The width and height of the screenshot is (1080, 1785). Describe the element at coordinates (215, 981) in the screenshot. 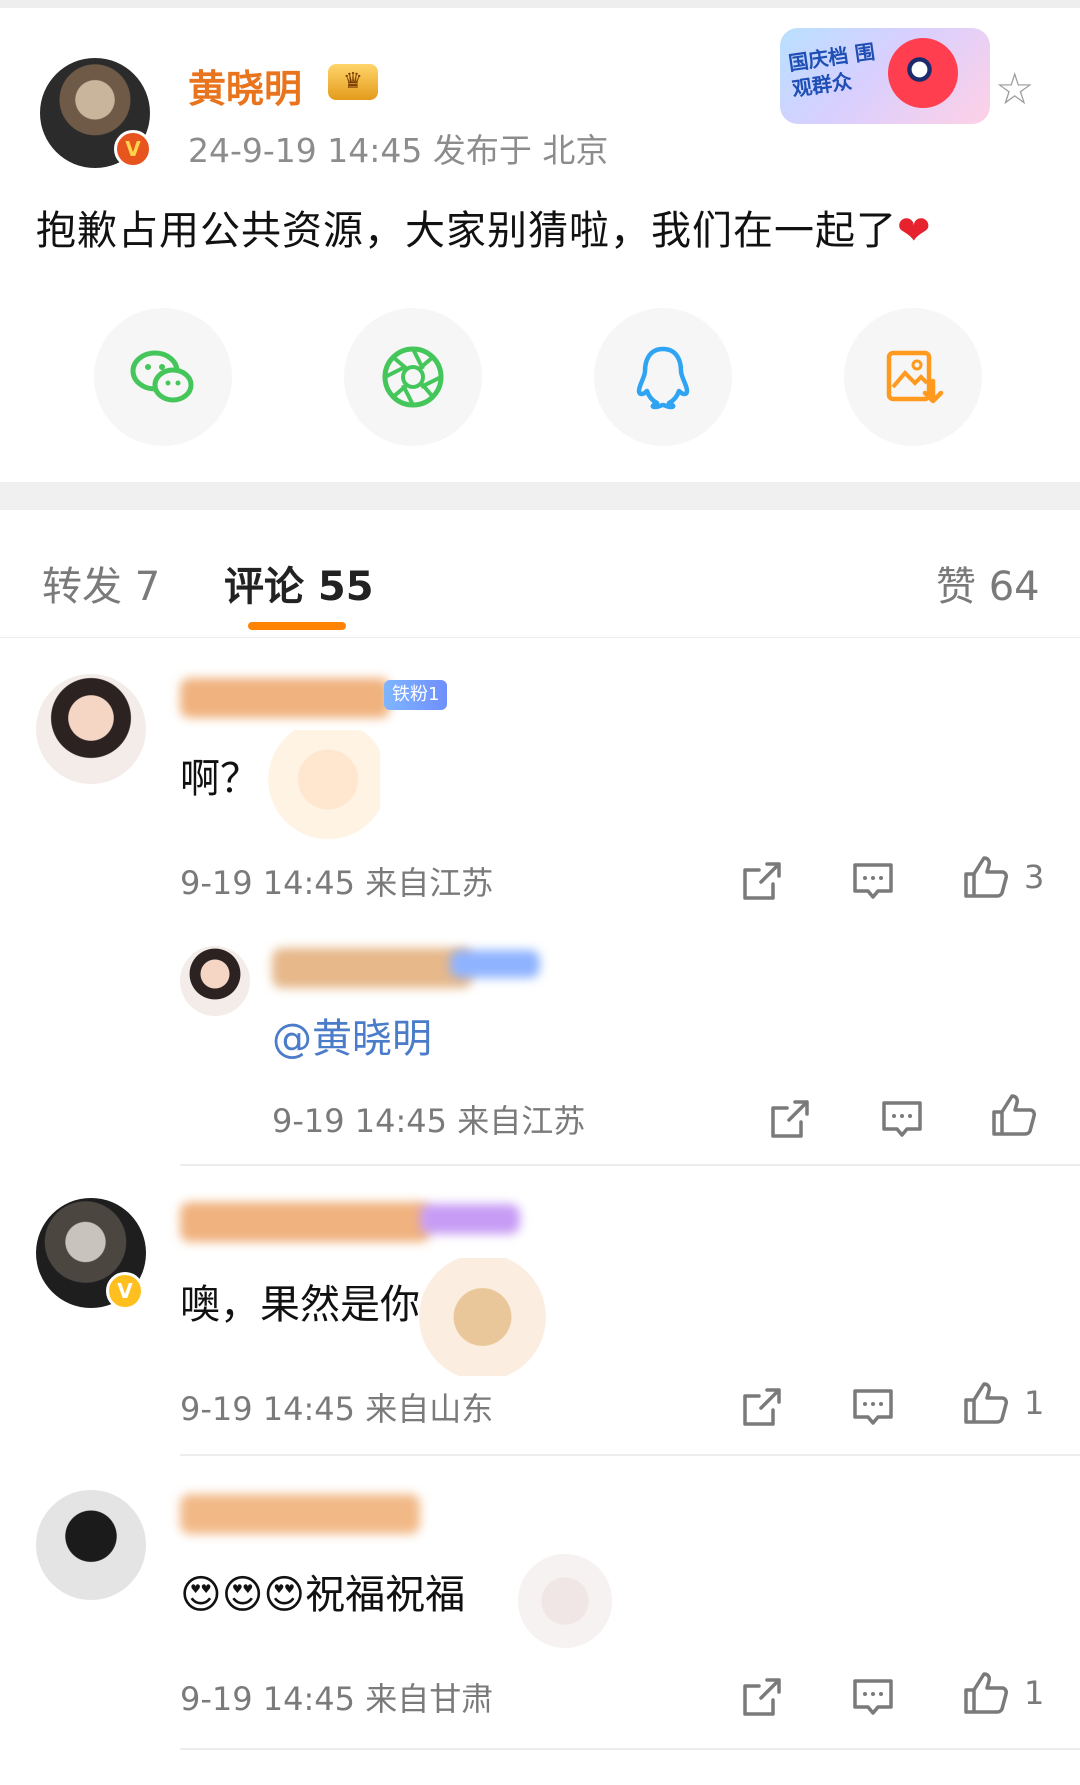

I see `reply-avatar` at that location.